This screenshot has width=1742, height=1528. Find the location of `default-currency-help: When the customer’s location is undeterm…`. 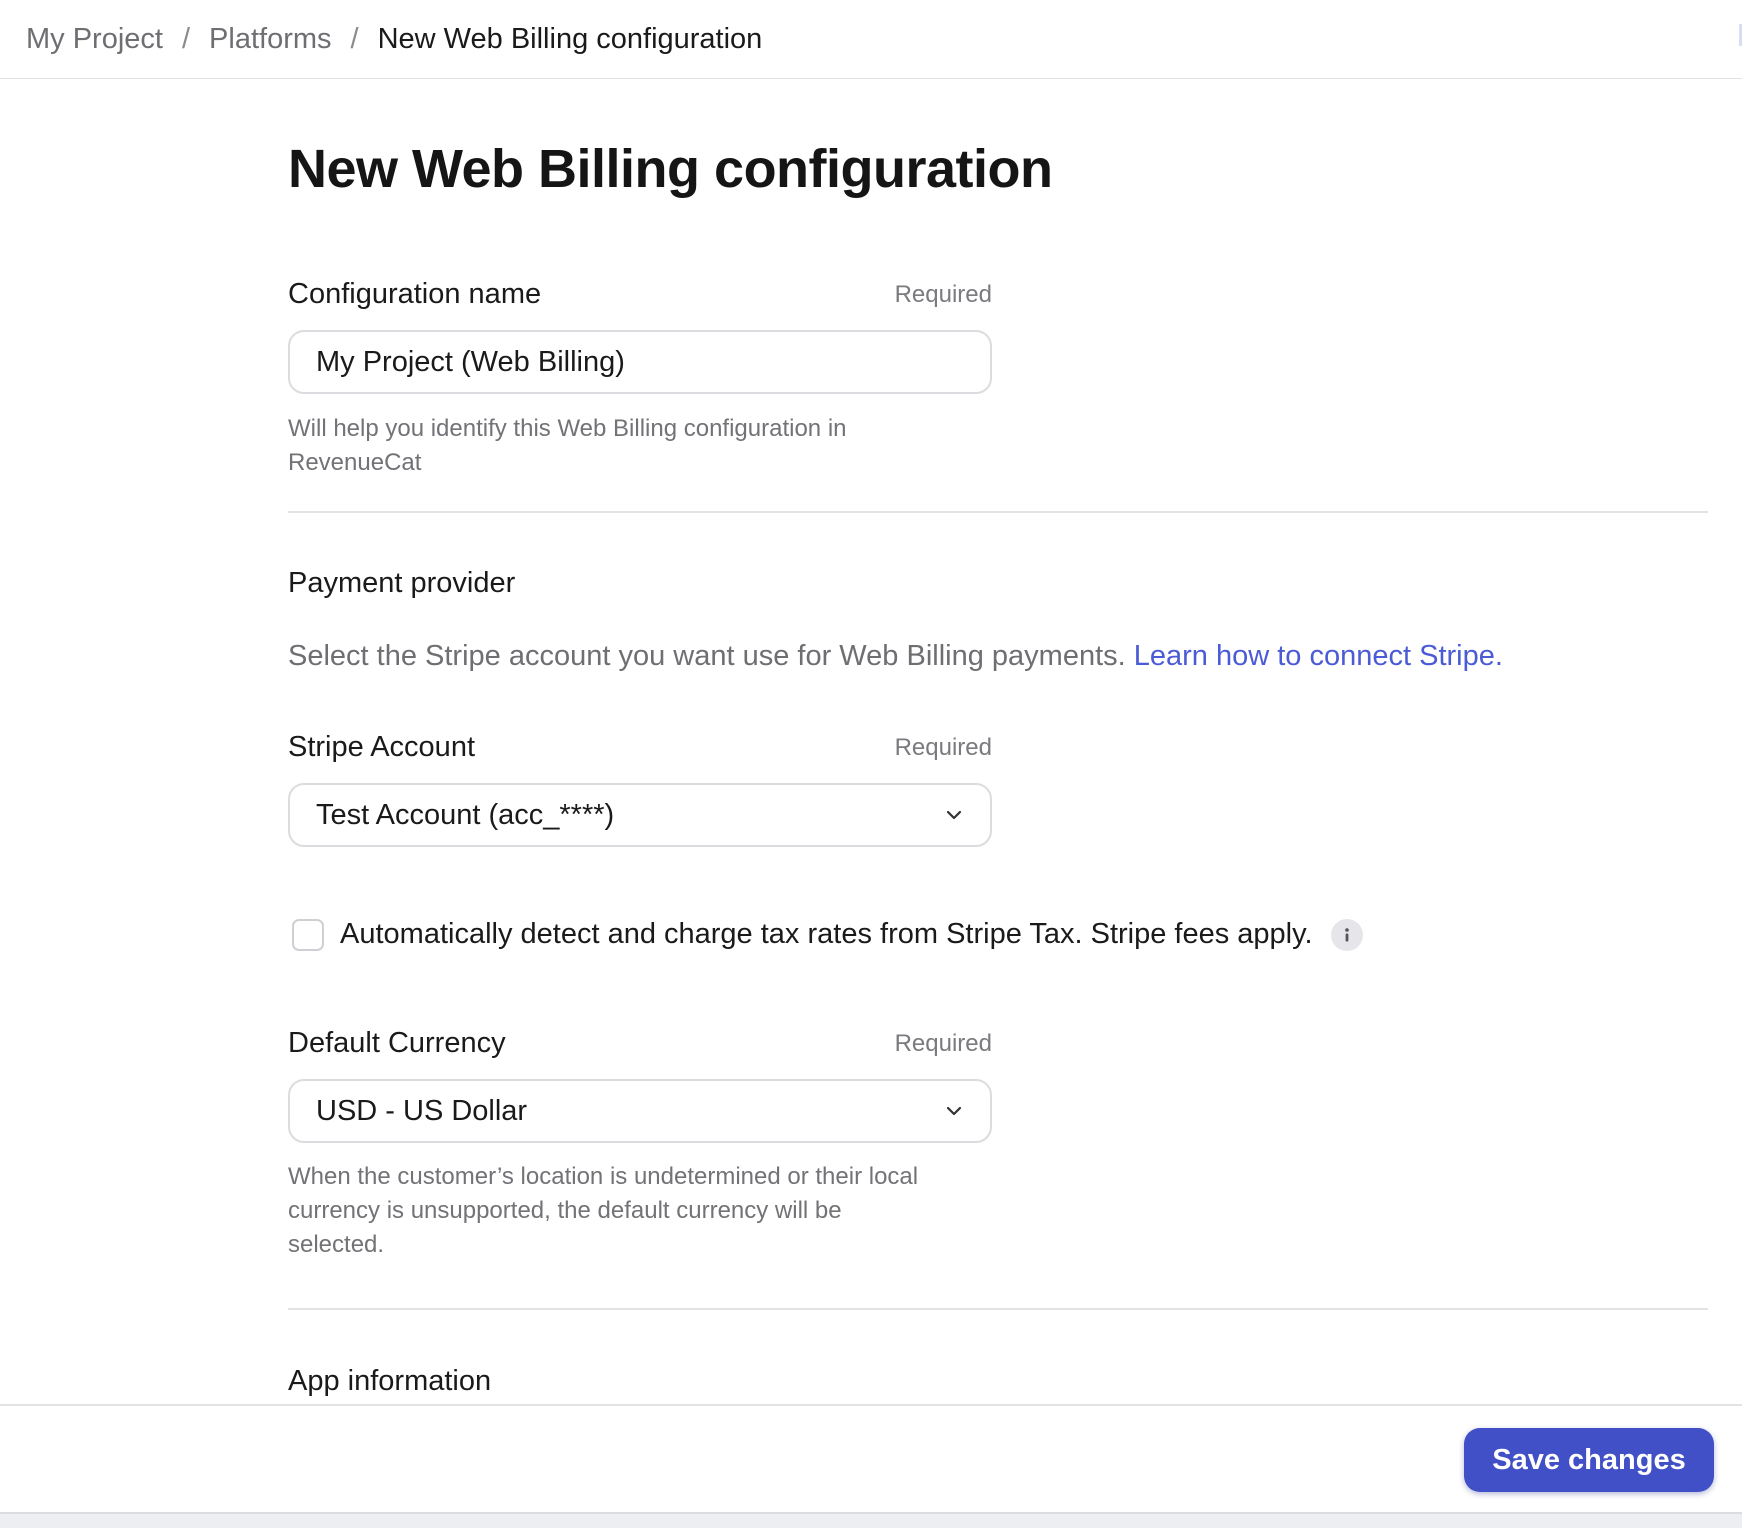

default-currency-help: When the customer’s location is undeterm… is located at coordinates (658, 1211).